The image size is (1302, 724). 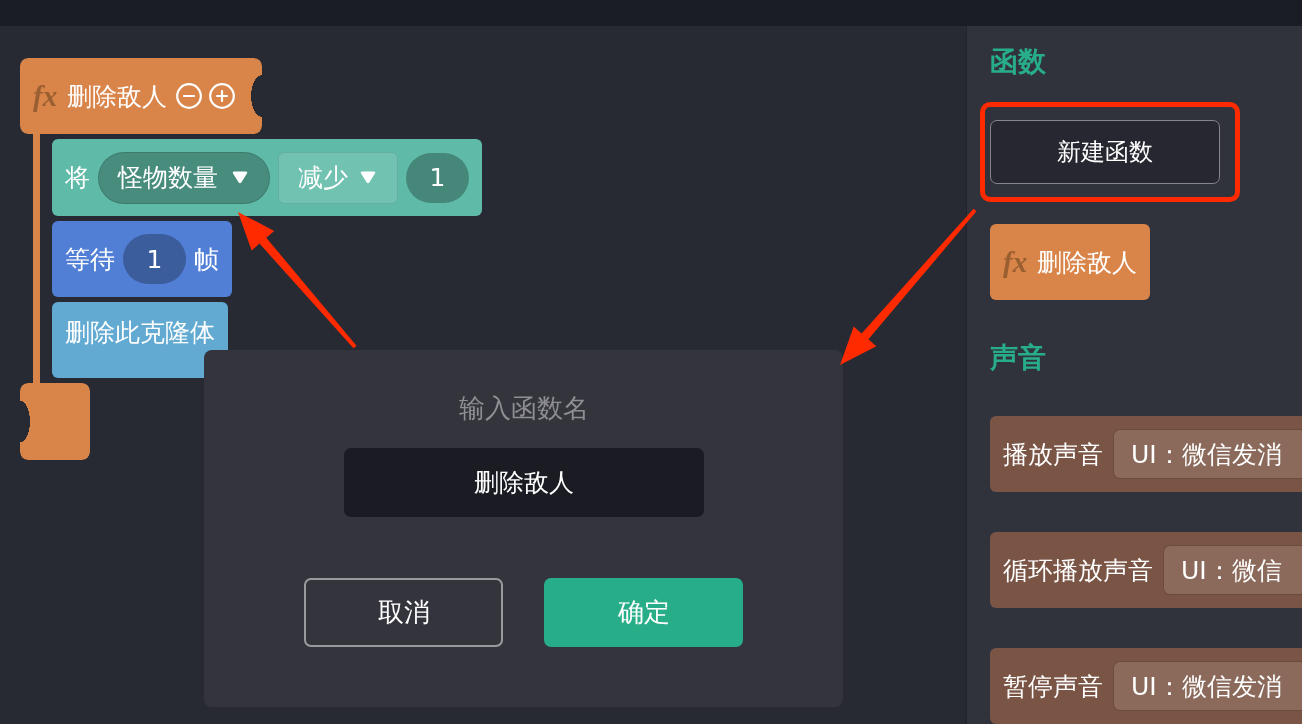 What do you see at coordinates (643, 612) in the screenshot?
I see `confirm-button: 确定` at bounding box center [643, 612].